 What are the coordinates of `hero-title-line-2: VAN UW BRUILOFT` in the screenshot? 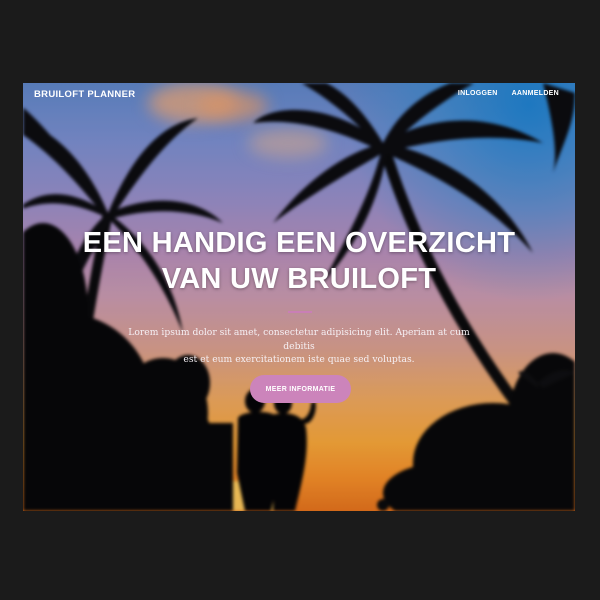 It's located at (299, 279).